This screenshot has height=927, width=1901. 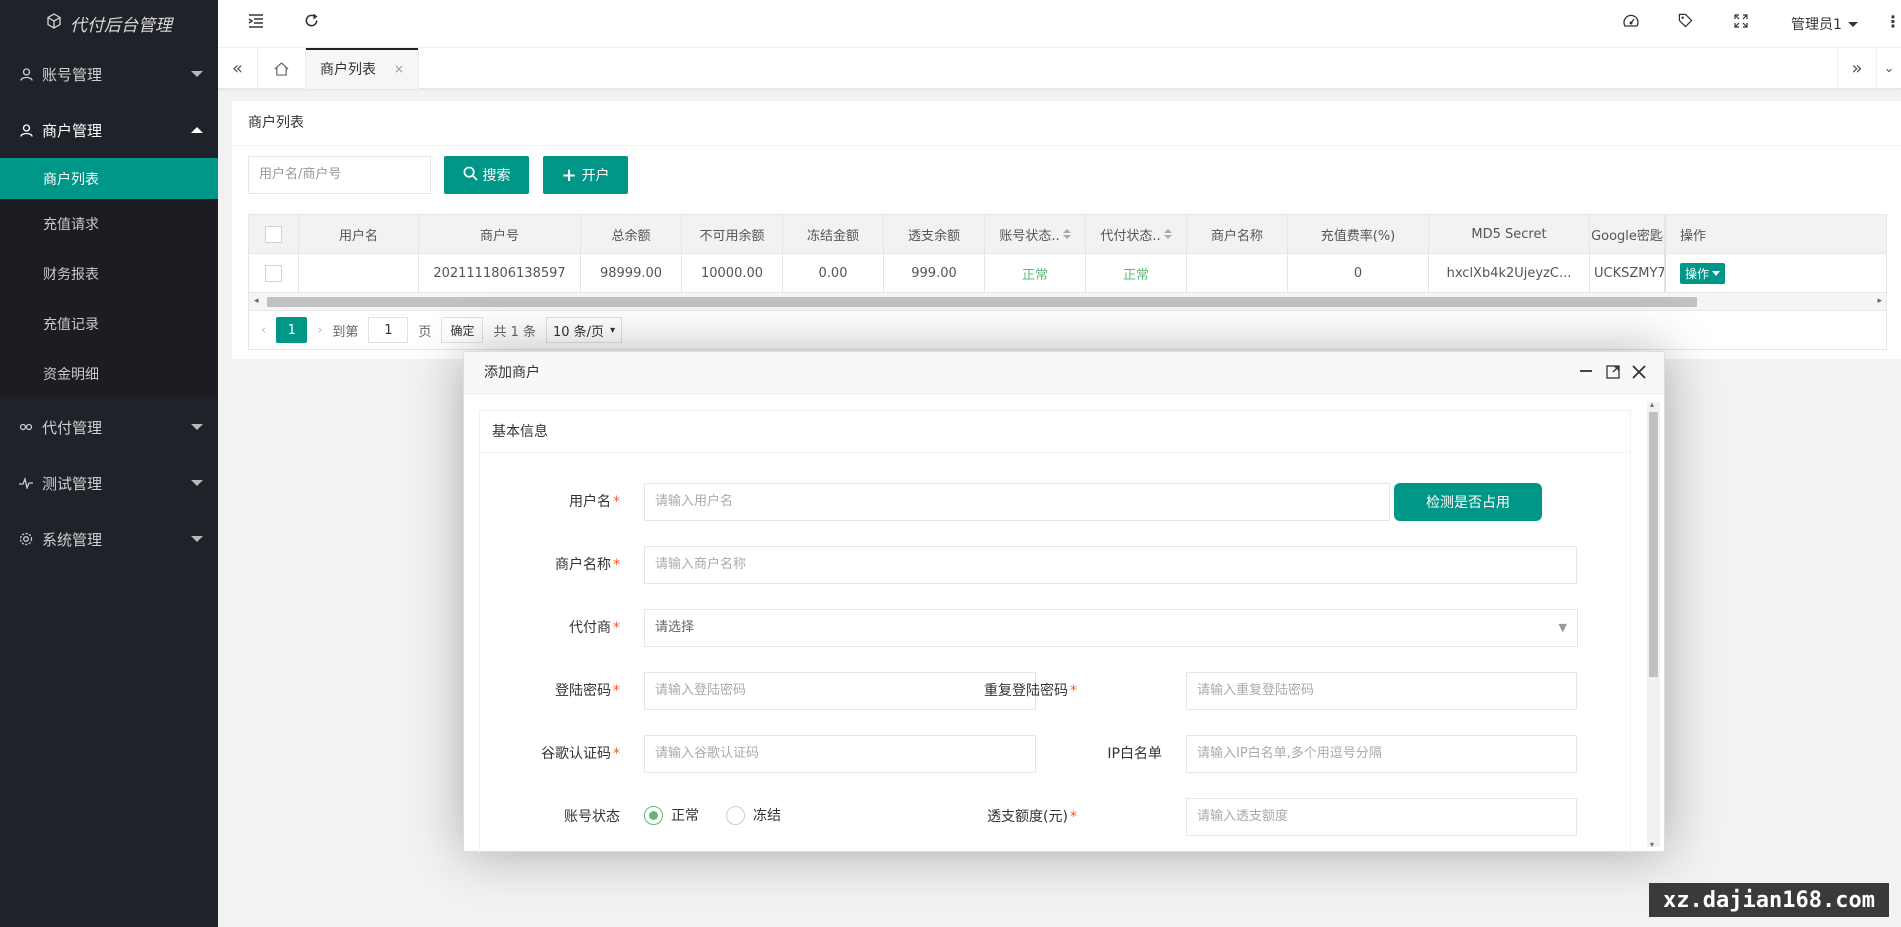 I want to click on tabs-left-icon: «, so click(x=238, y=68).